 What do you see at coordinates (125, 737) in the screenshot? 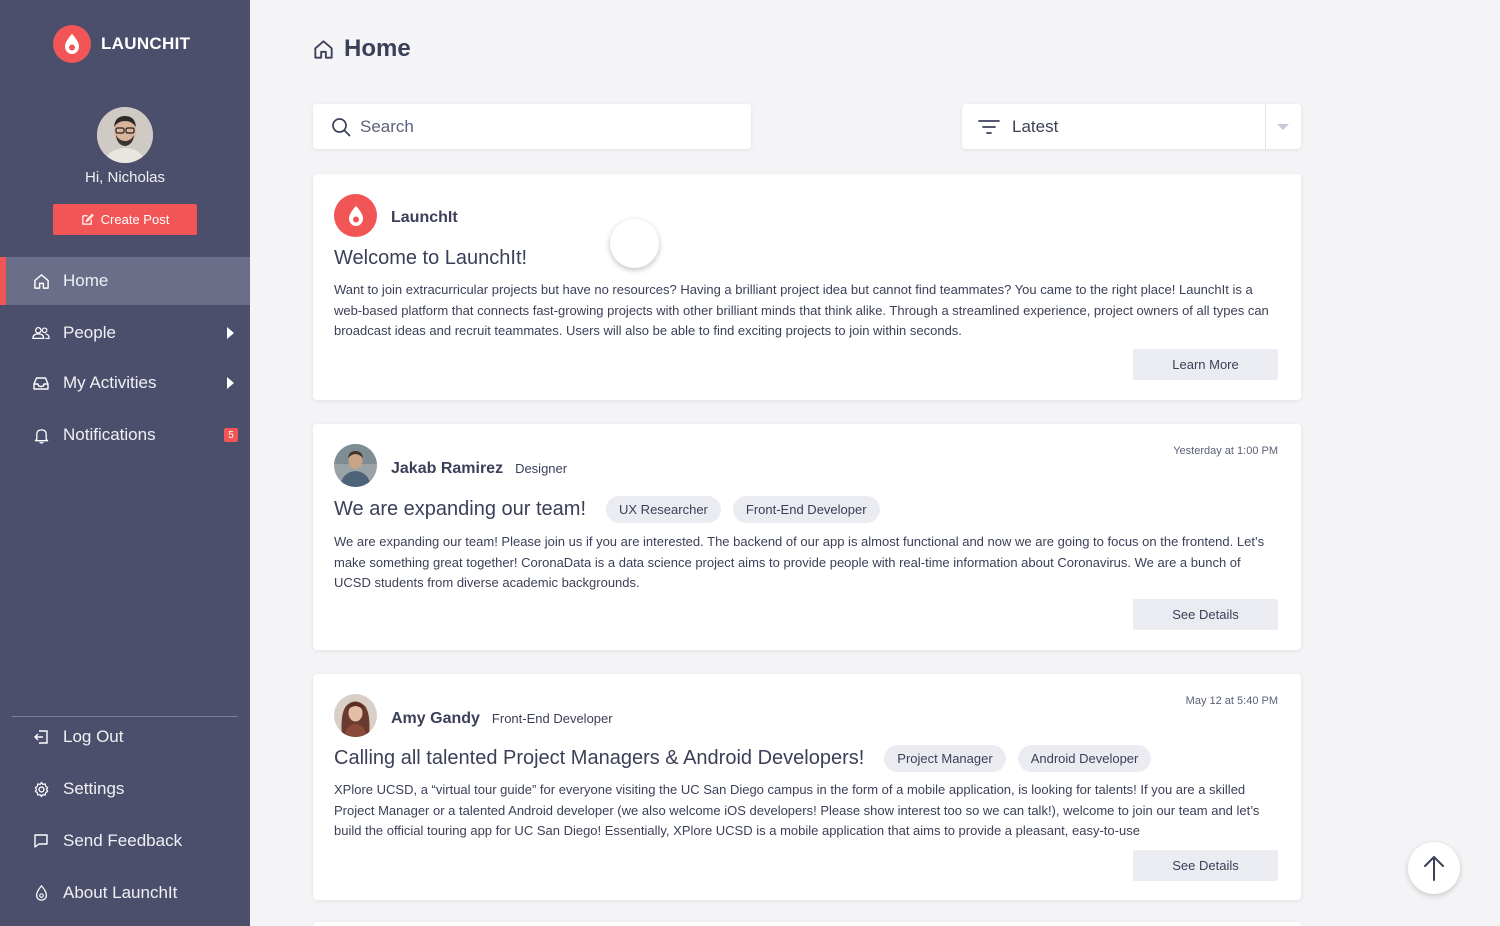
I see `sidebar-item-logout: Log Out` at bounding box center [125, 737].